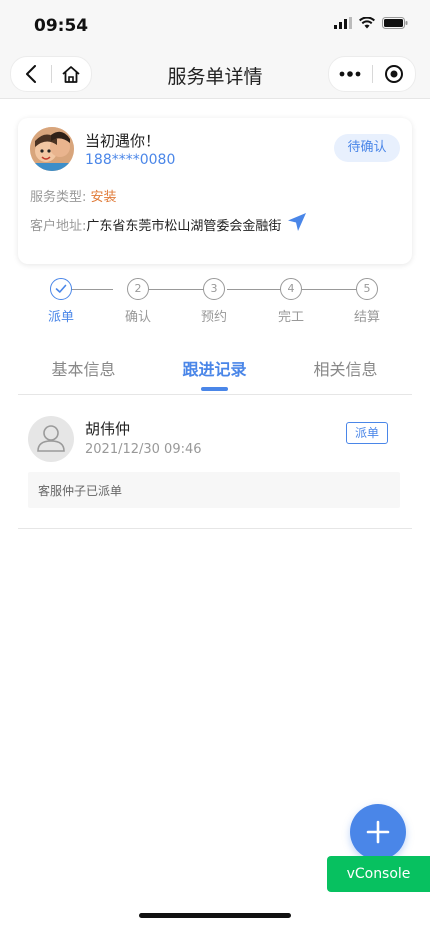  I want to click on address-row: 客户地址: 广东省东莞市松山湖管委会金融街, so click(168, 224).